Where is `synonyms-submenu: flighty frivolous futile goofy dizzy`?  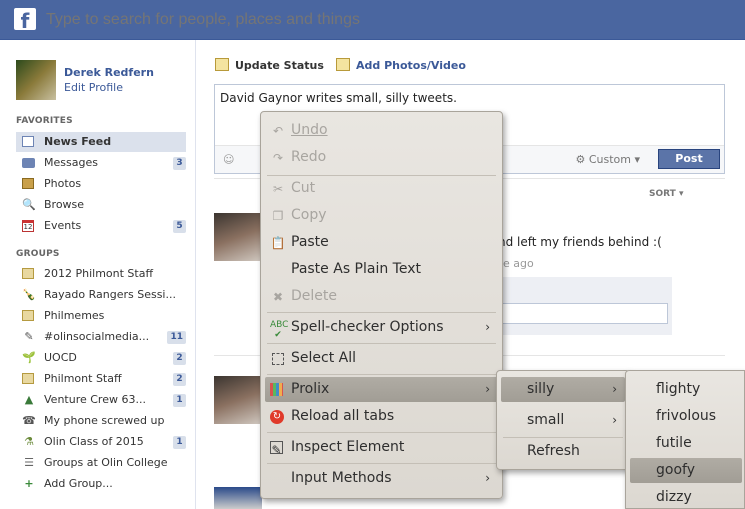 synonyms-submenu: flighty frivolous futile goofy dizzy is located at coordinates (685, 439).